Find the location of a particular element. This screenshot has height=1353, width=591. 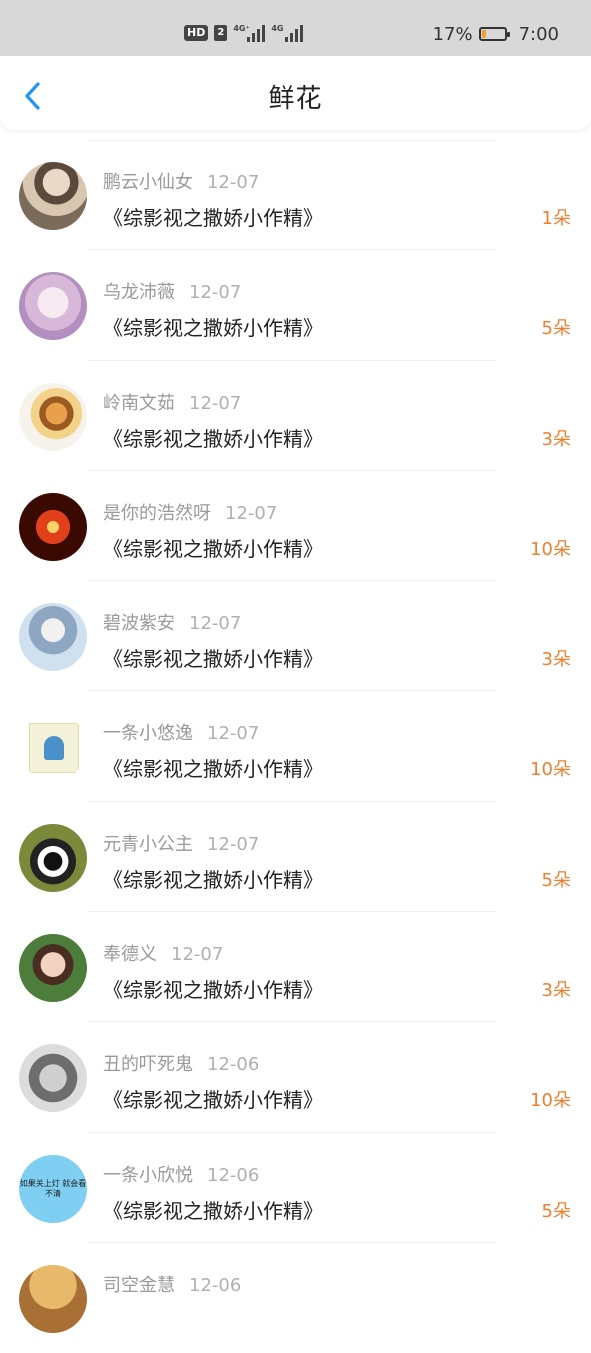

sender-line: 乌龙沛薇 12-07 is located at coordinates (172, 291).